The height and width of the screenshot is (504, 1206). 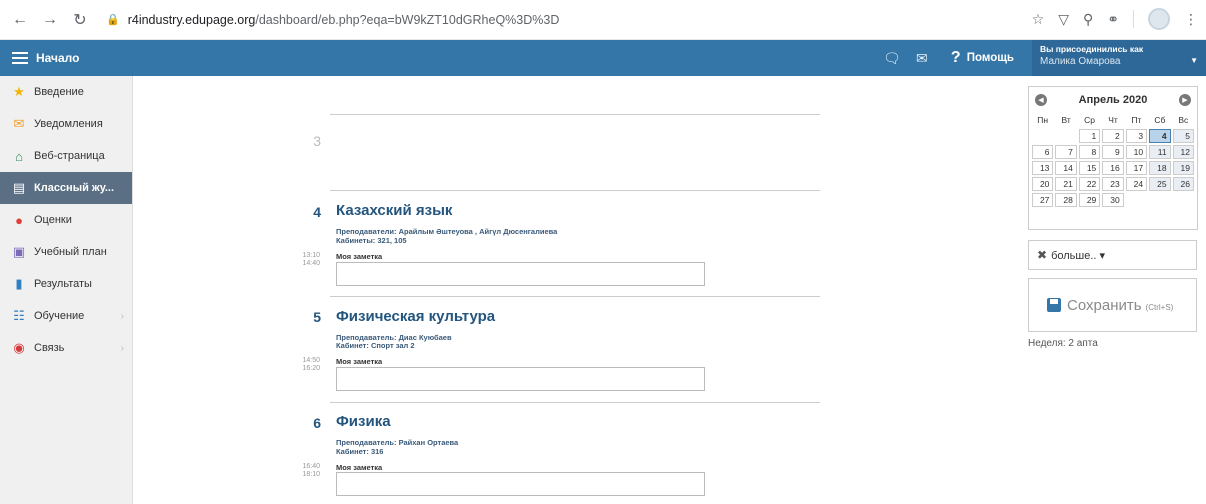 What do you see at coordinates (1160, 120) in the screenshot?
I see `calendar-weekday: Сб` at bounding box center [1160, 120].